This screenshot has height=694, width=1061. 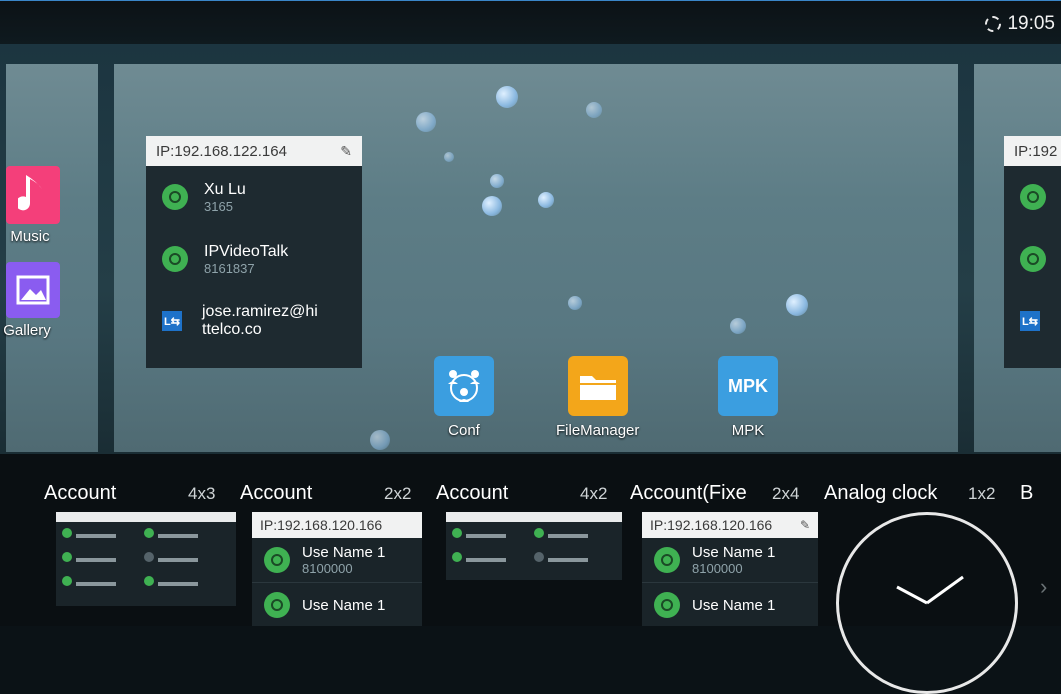 I want to click on widget-size: 4x2, so click(x=594, y=493).